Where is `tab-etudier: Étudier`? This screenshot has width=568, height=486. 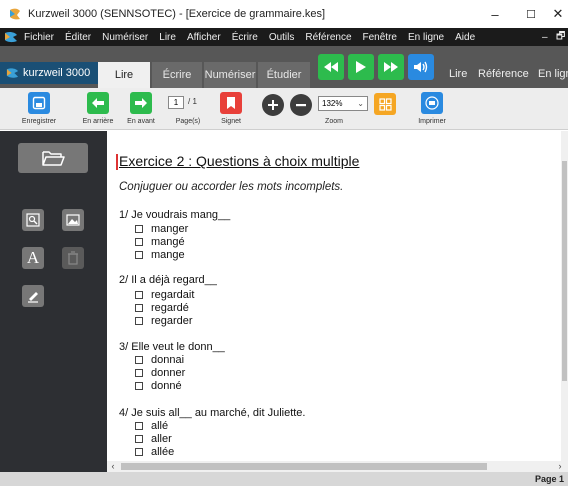 tab-etudier: Étudier is located at coordinates (284, 75).